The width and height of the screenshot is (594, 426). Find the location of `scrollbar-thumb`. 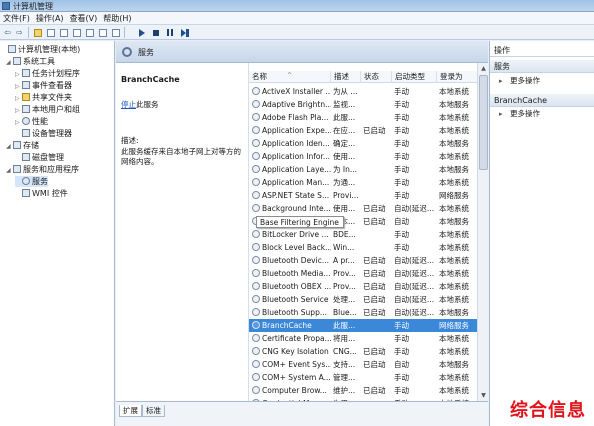

scrollbar-thumb is located at coordinates (483, 122).